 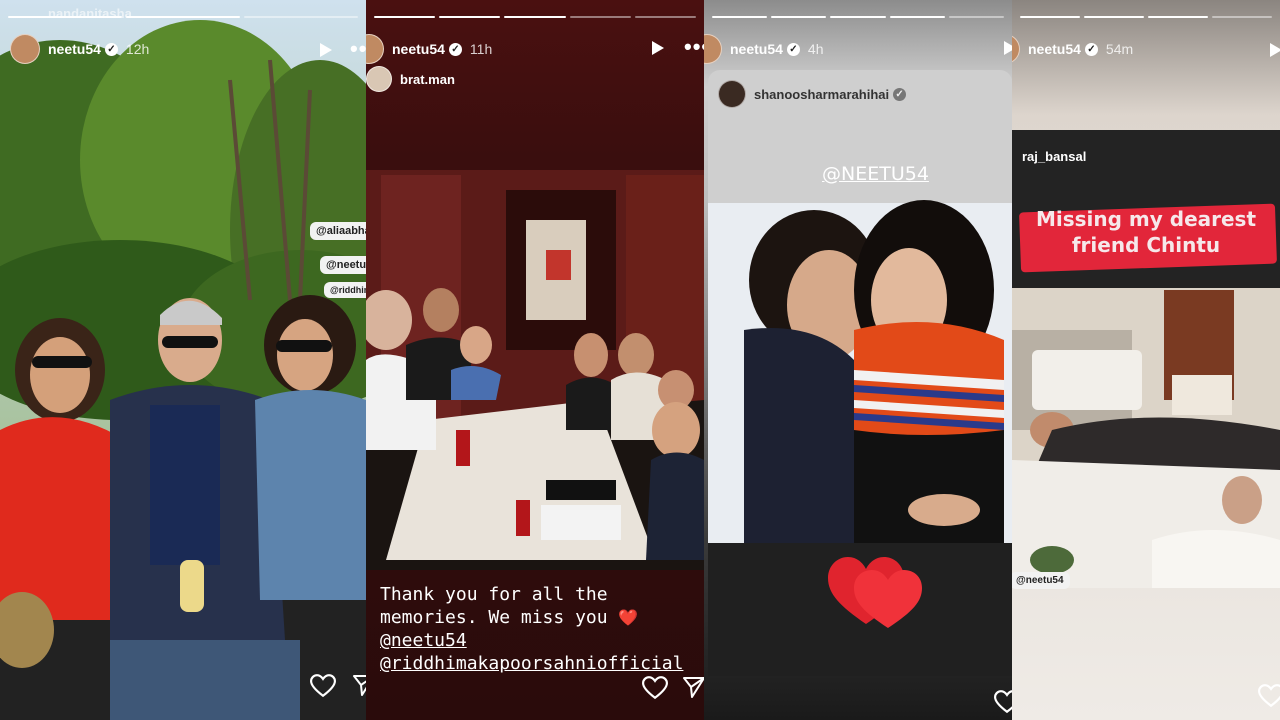 What do you see at coordinates (90, 13) in the screenshot?
I see `previous-username: nandanitasha` at bounding box center [90, 13].